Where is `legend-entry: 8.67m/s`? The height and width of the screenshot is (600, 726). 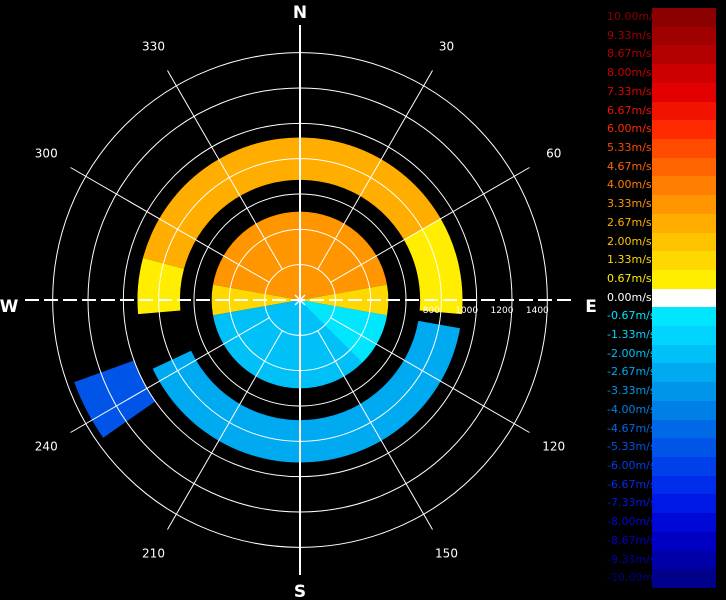
legend-entry: 8.67m/s is located at coordinates (661, 55).